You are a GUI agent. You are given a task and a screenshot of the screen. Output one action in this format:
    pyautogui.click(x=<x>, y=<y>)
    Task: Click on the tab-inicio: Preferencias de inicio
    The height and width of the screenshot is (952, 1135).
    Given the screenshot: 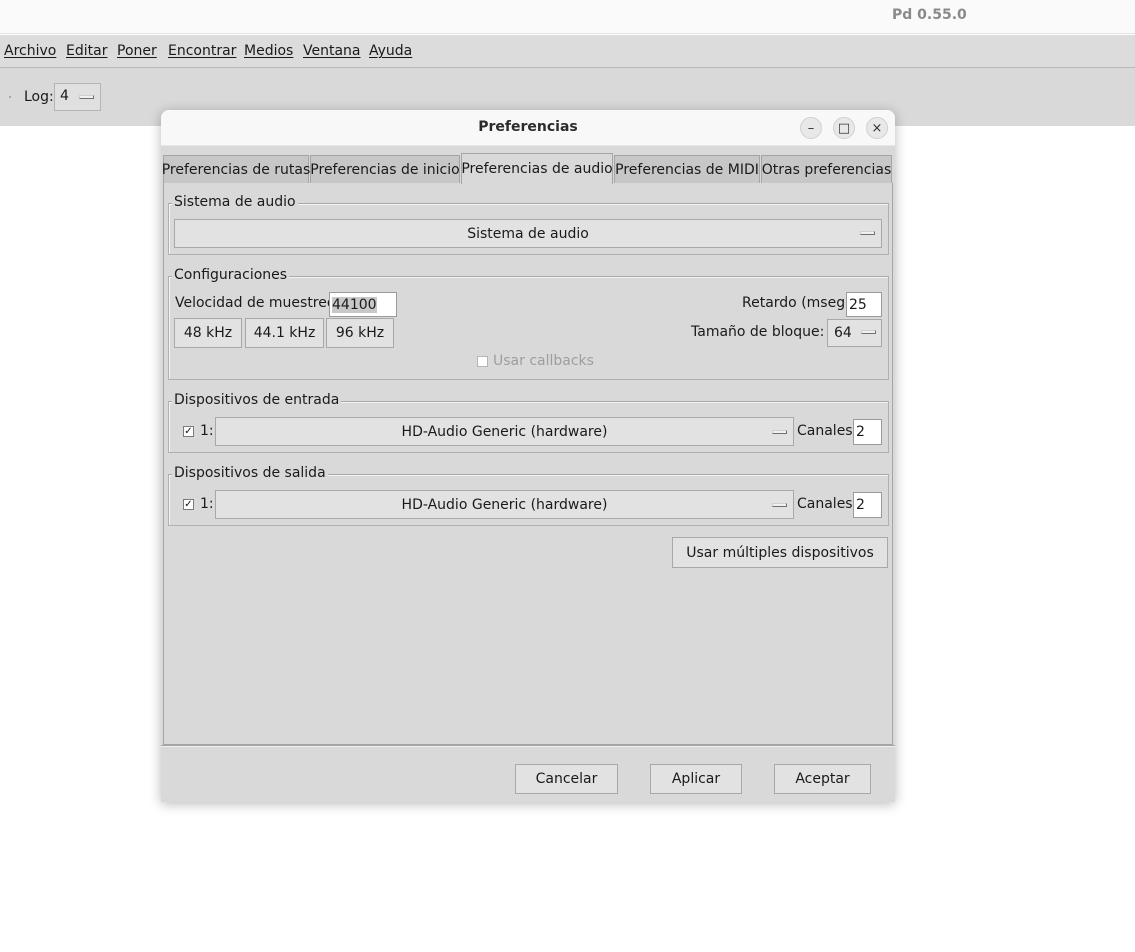 What is the action you would take?
    pyautogui.click(x=385, y=169)
    